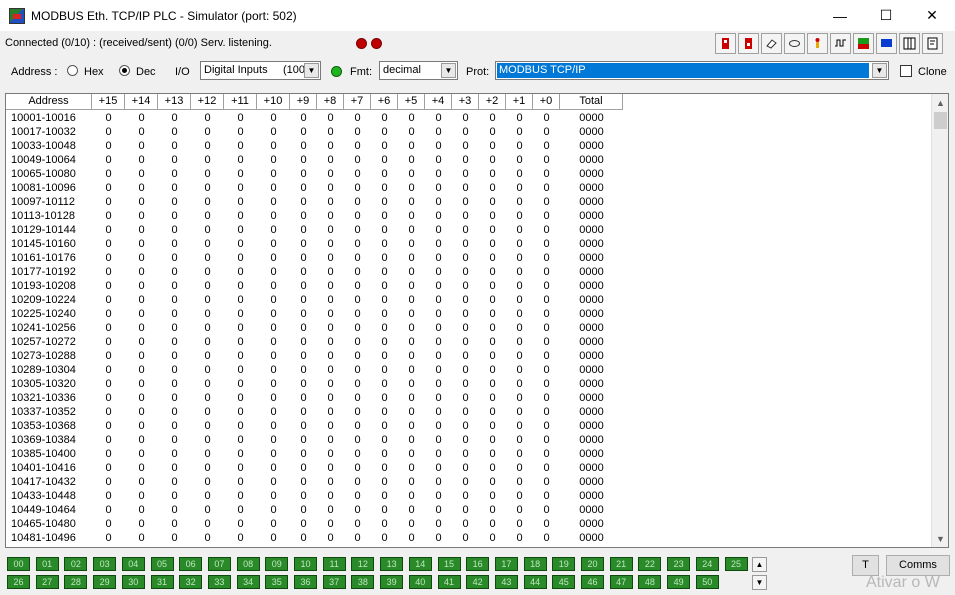 The height and width of the screenshot is (595, 955). Describe the element at coordinates (314, 524) in the screenshot. I see `table-row: 10465-10480 0 0 0 0 0 0 0 0 0 0 0 0 0 0 0 0 0000` at that location.